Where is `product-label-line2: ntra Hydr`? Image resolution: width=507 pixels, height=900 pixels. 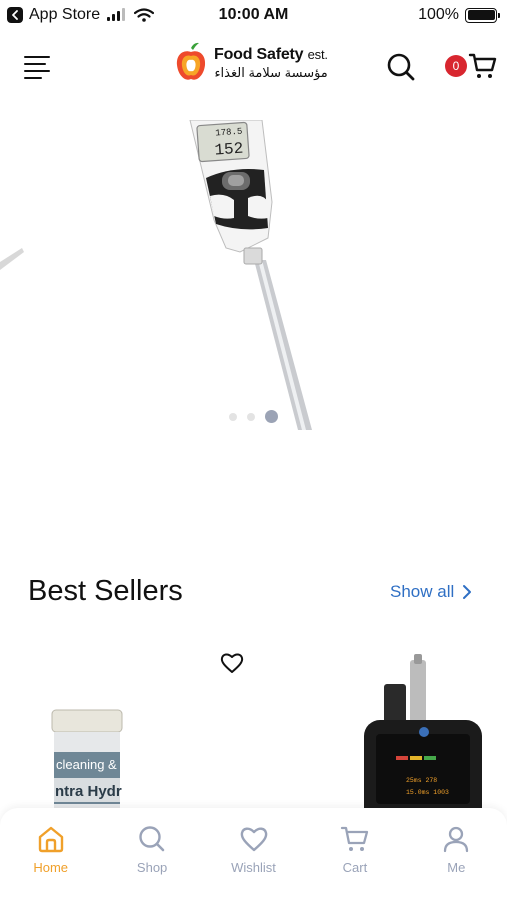 product-label-line2: ntra Hydr is located at coordinates (88, 791).